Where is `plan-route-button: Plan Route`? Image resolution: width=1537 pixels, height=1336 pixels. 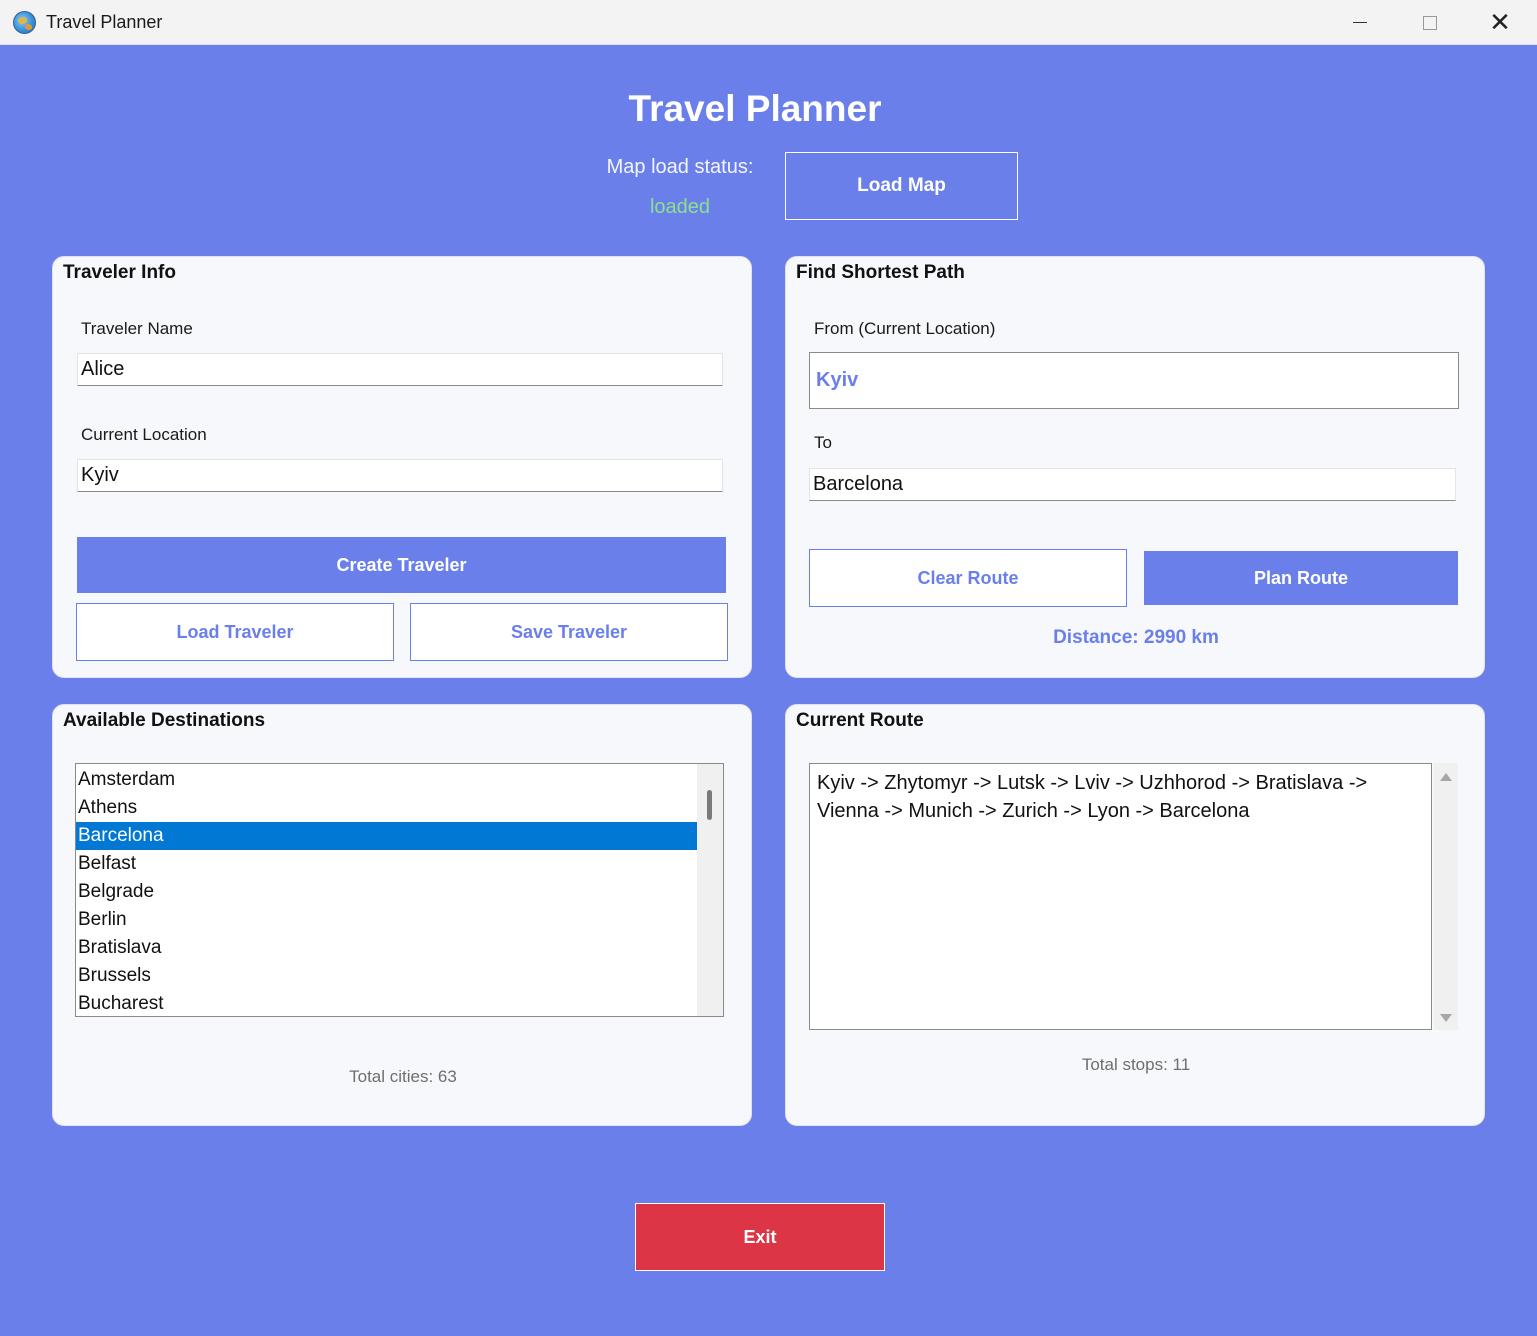 plan-route-button: Plan Route is located at coordinates (1301, 578).